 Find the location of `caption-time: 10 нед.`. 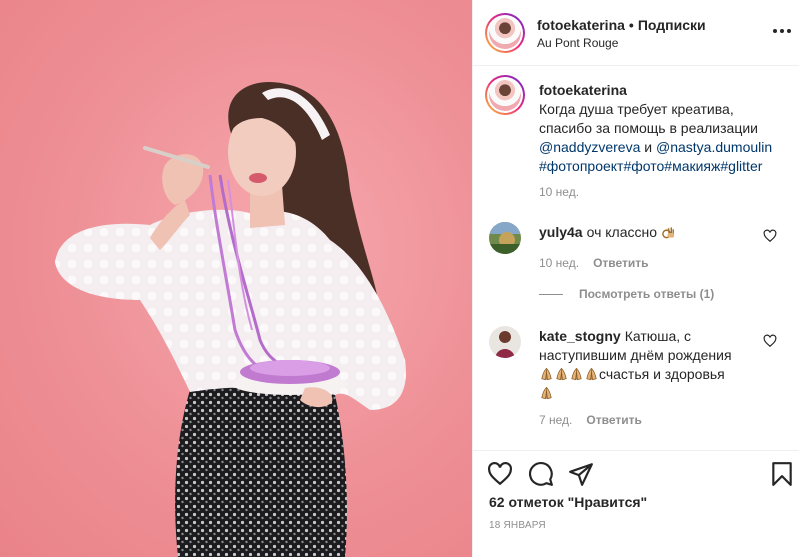

caption-time: 10 нед. is located at coordinates (559, 192).